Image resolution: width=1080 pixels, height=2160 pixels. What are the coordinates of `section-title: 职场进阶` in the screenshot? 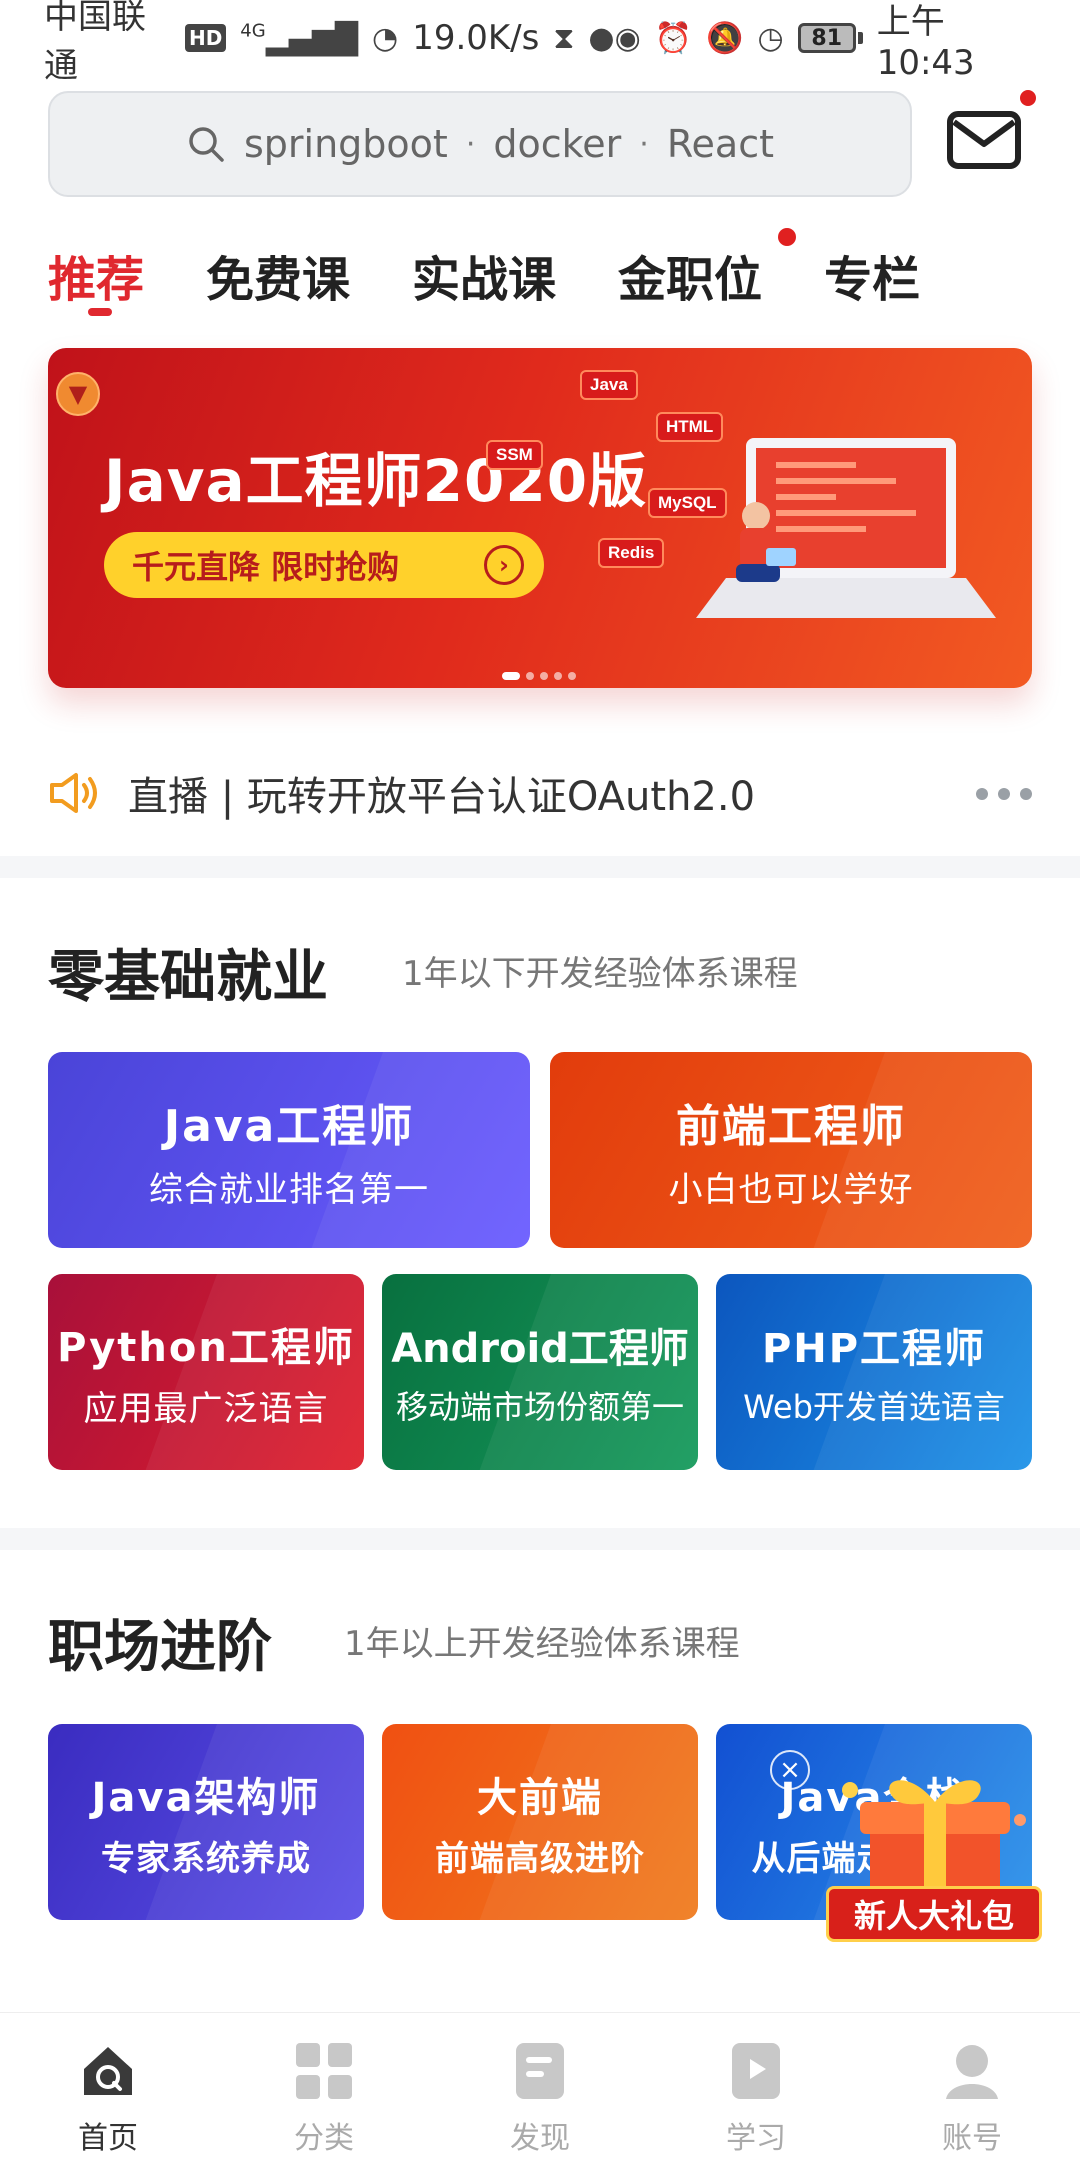 It's located at (160, 1647).